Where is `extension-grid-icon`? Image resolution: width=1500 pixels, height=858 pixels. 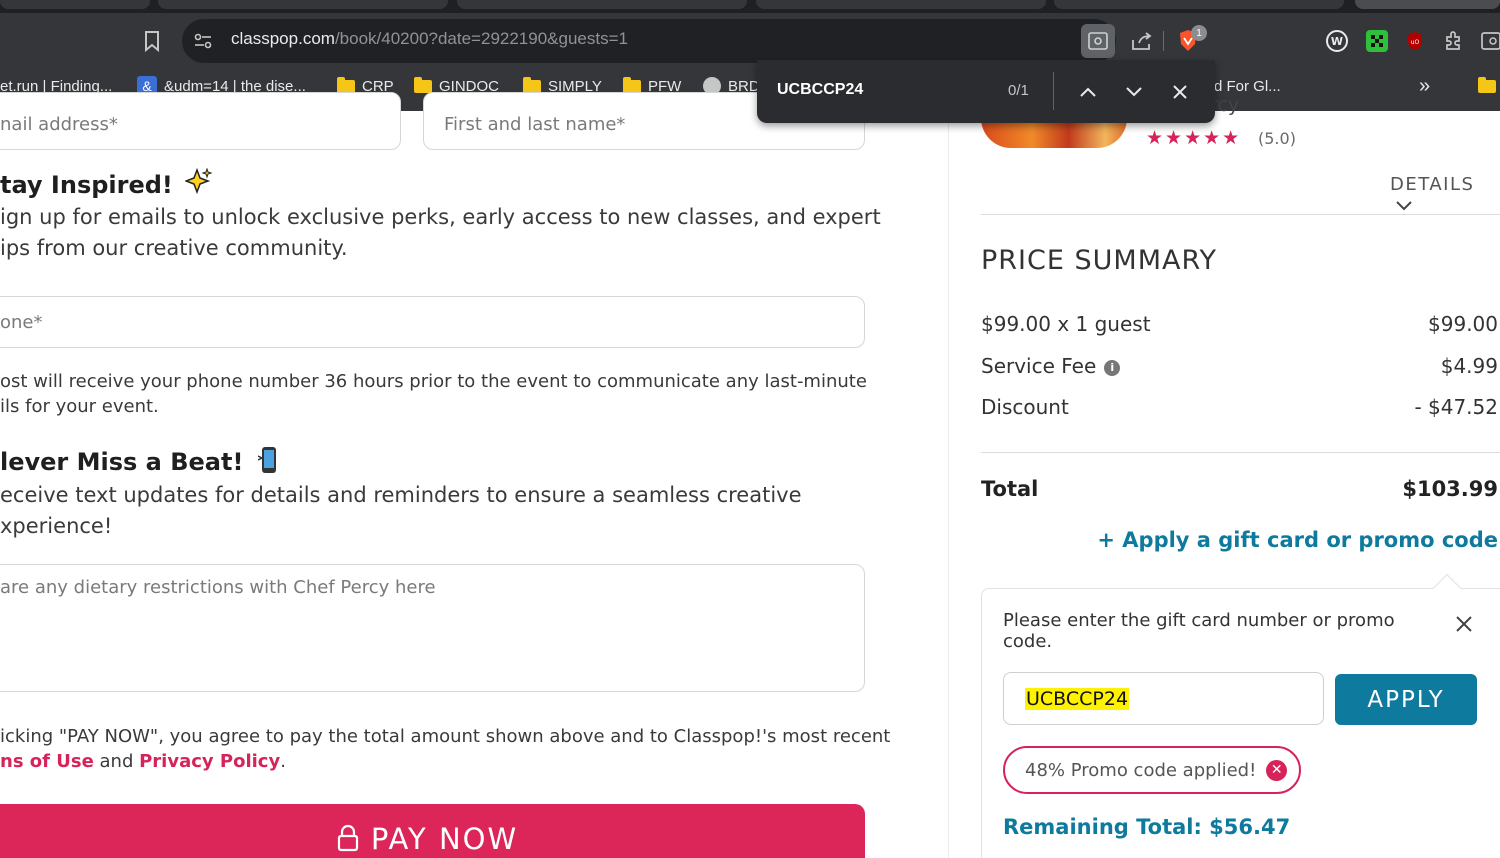 extension-grid-icon is located at coordinates (1377, 41).